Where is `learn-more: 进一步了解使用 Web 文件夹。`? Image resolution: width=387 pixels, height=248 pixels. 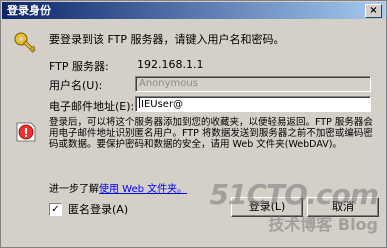 learn-more: 进一步了解使用 Web 文件夹。 is located at coordinates (118, 187).